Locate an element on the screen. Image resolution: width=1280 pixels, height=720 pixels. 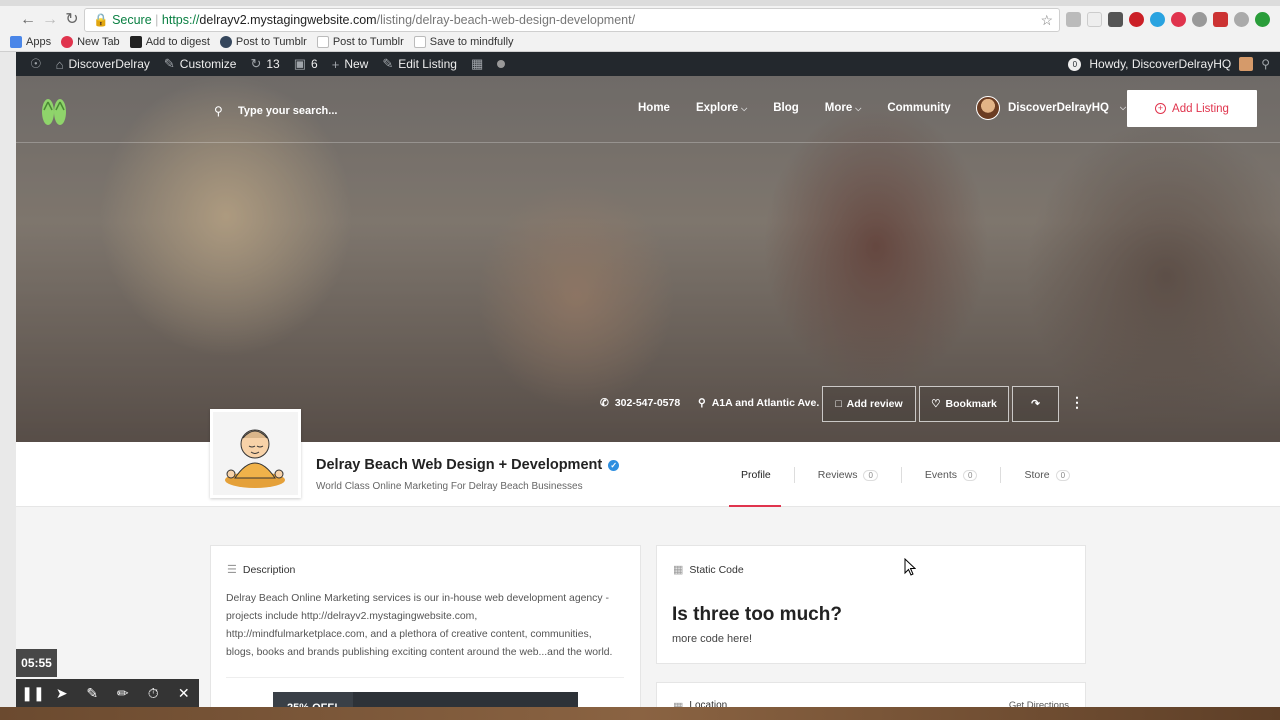
home-icon: ⌂ is located at coordinates (59, 64).